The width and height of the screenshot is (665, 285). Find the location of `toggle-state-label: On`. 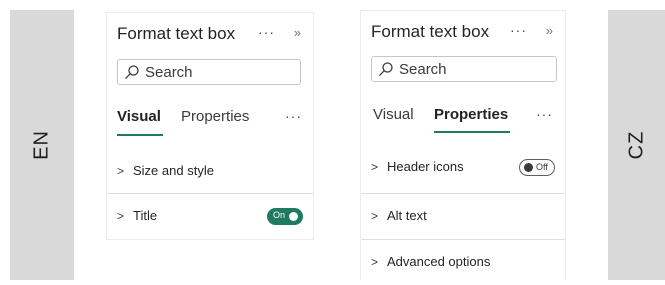

toggle-state-label: On is located at coordinates (279, 215).